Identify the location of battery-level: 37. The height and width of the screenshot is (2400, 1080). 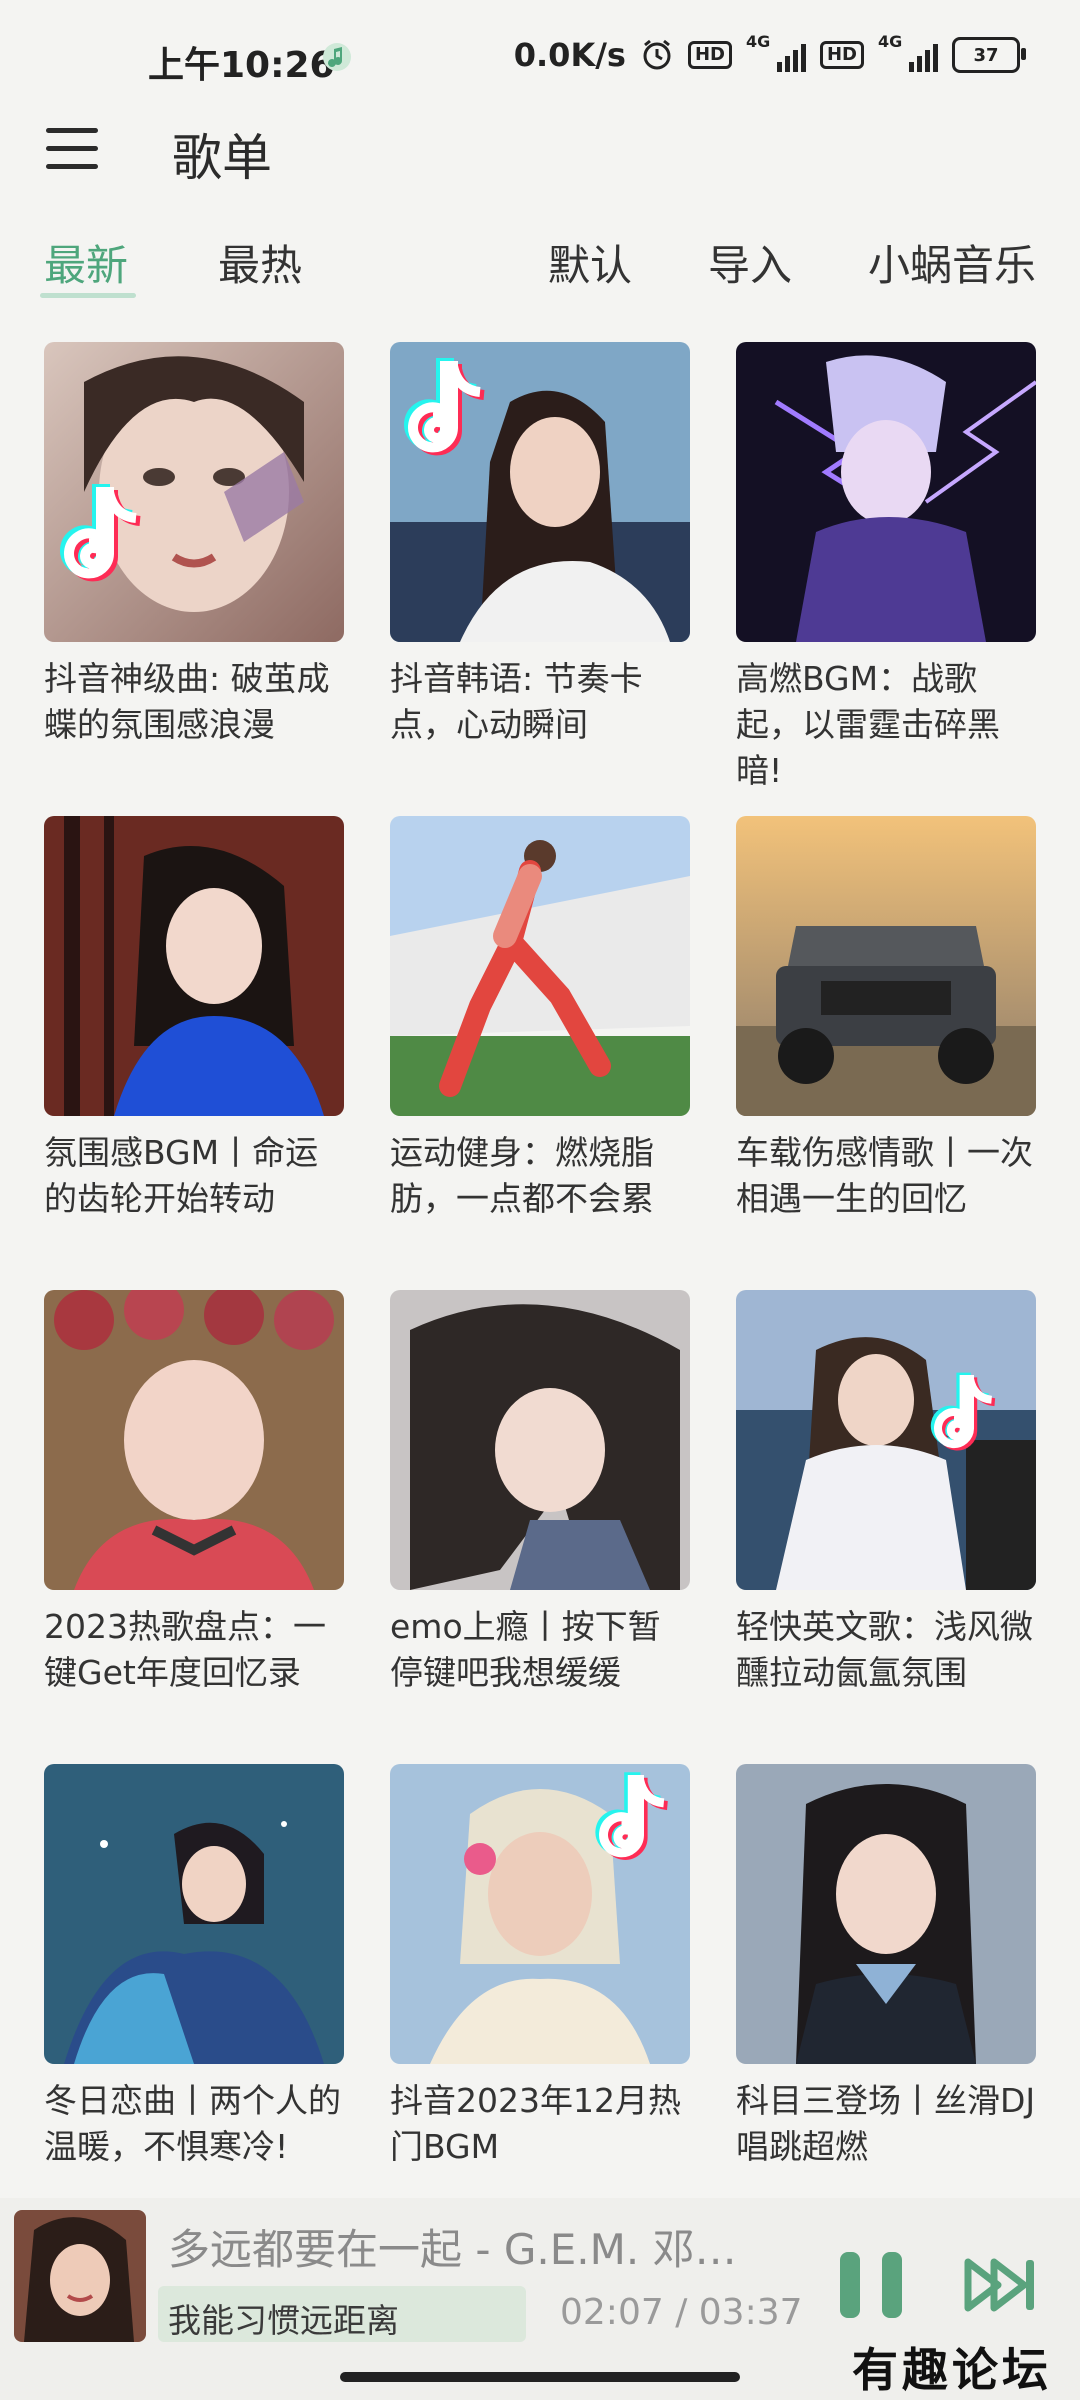
(986, 55).